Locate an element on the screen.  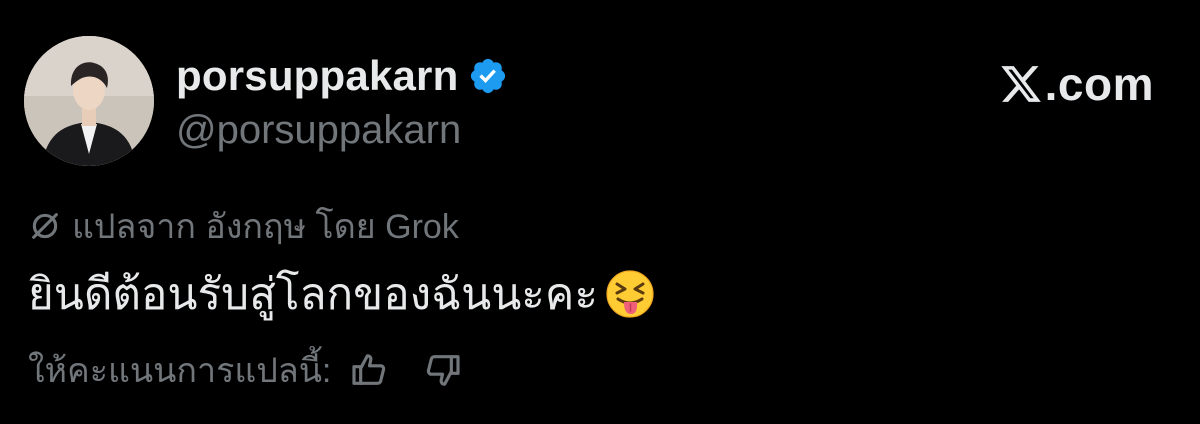
translate-icon is located at coordinates (45, 226).